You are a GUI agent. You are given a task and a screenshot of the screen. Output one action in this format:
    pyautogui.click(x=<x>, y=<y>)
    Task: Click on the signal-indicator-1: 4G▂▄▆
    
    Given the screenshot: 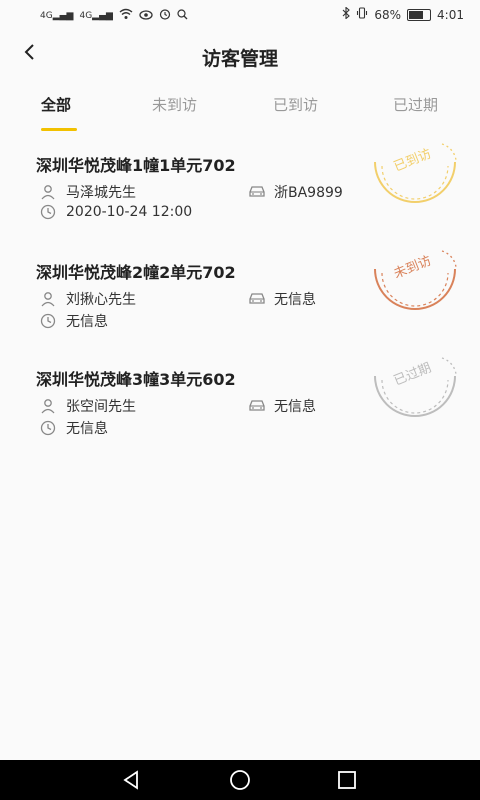 What is the action you would take?
    pyautogui.click(x=57, y=15)
    